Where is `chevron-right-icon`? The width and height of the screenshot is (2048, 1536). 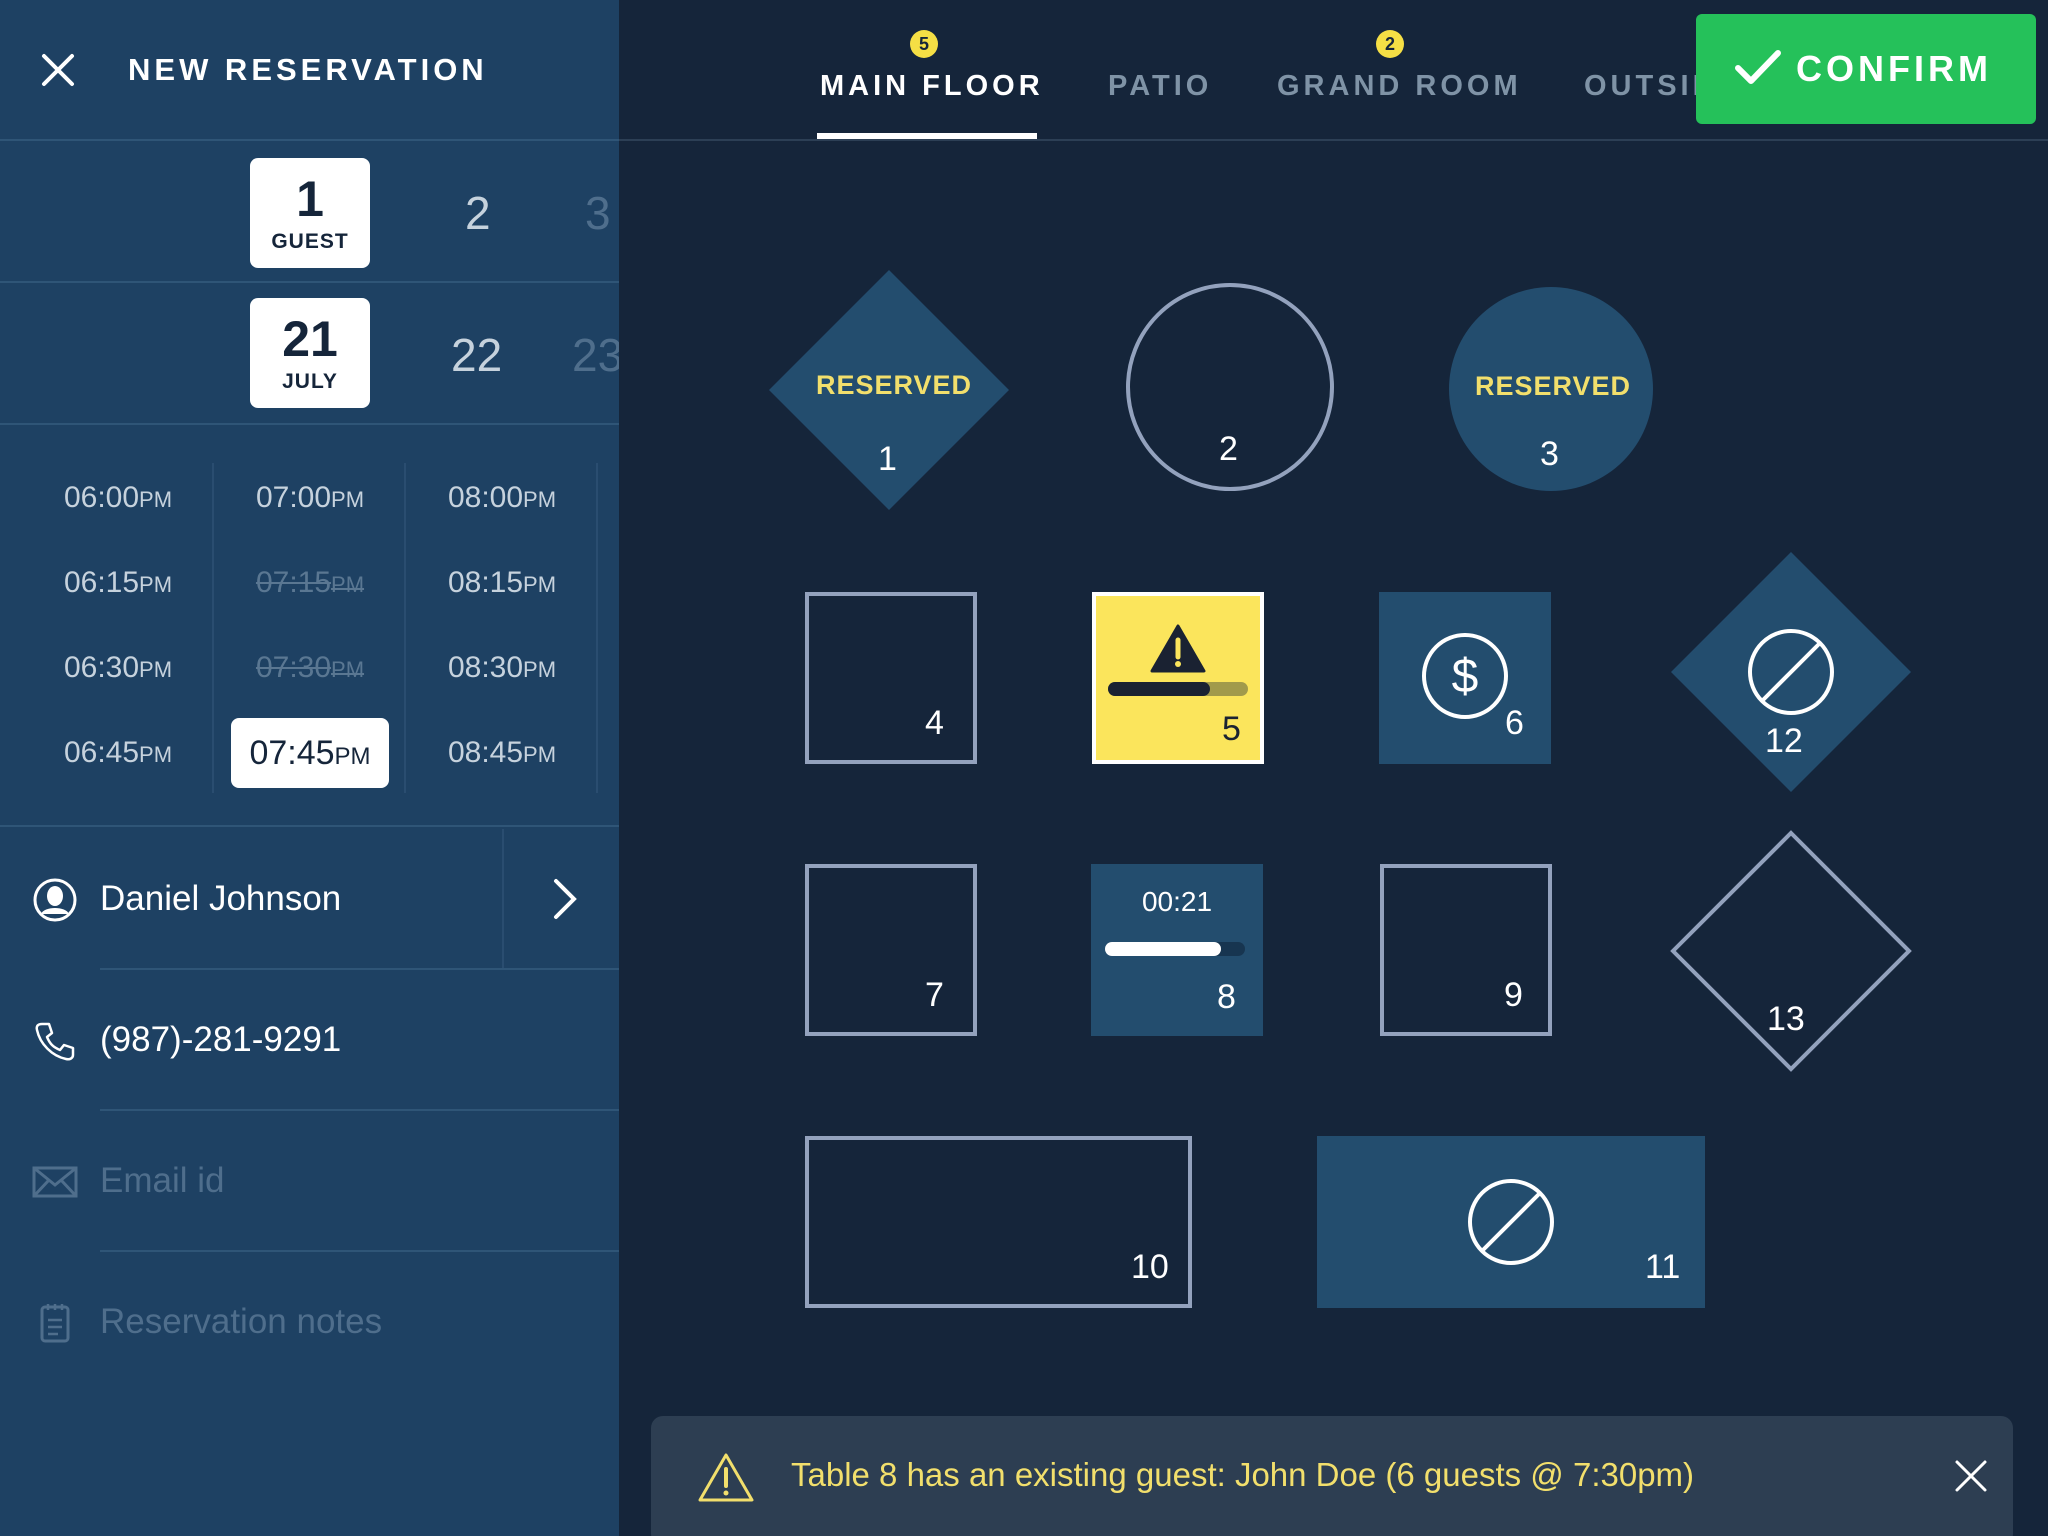 chevron-right-icon is located at coordinates (565, 899).